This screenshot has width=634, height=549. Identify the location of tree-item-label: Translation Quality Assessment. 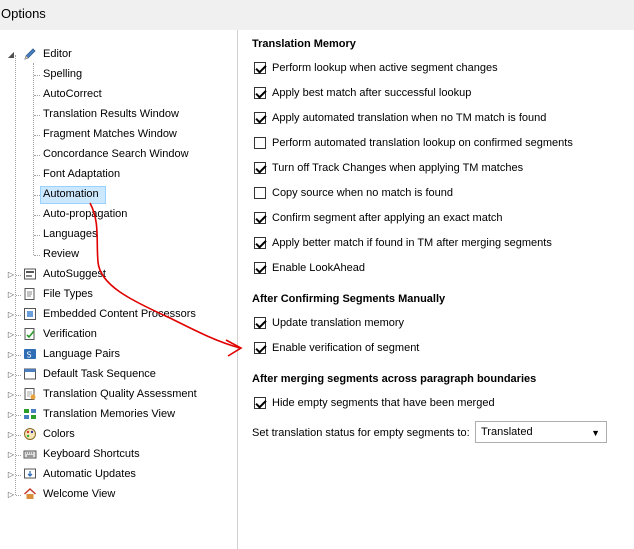
(120, 394).